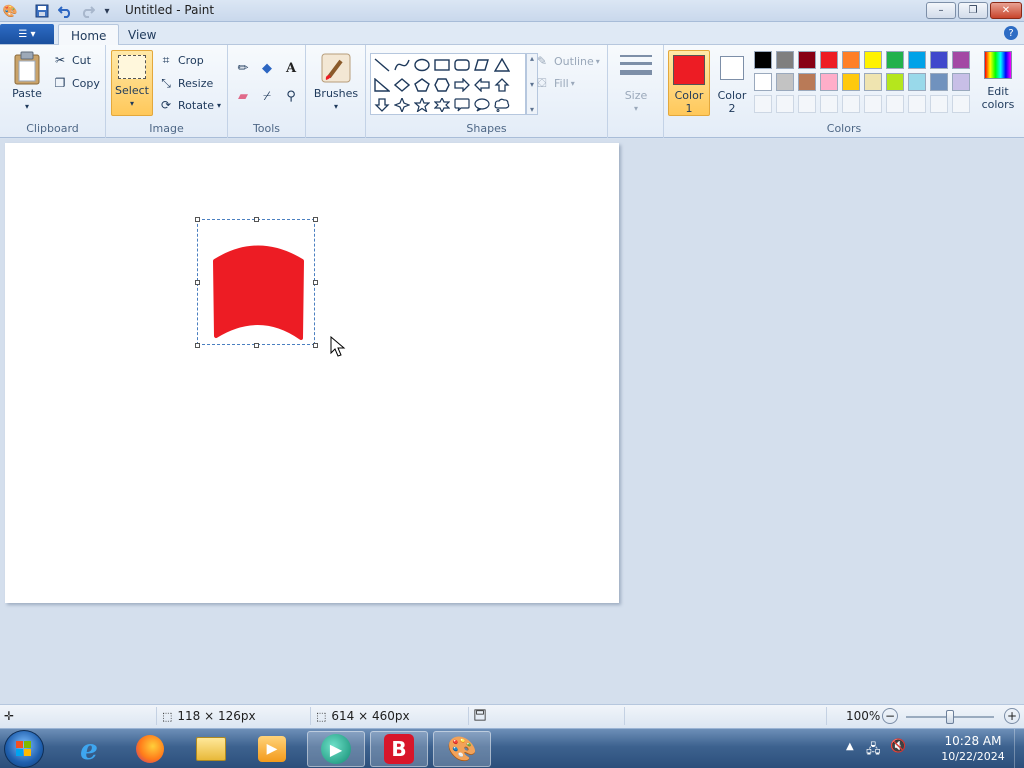 The width and height of the screenshot is (1024, 768). What do you see at coordinates (142, 35) in the screenshot?
I see `tab-view: View` at bounding box center [142, 35].